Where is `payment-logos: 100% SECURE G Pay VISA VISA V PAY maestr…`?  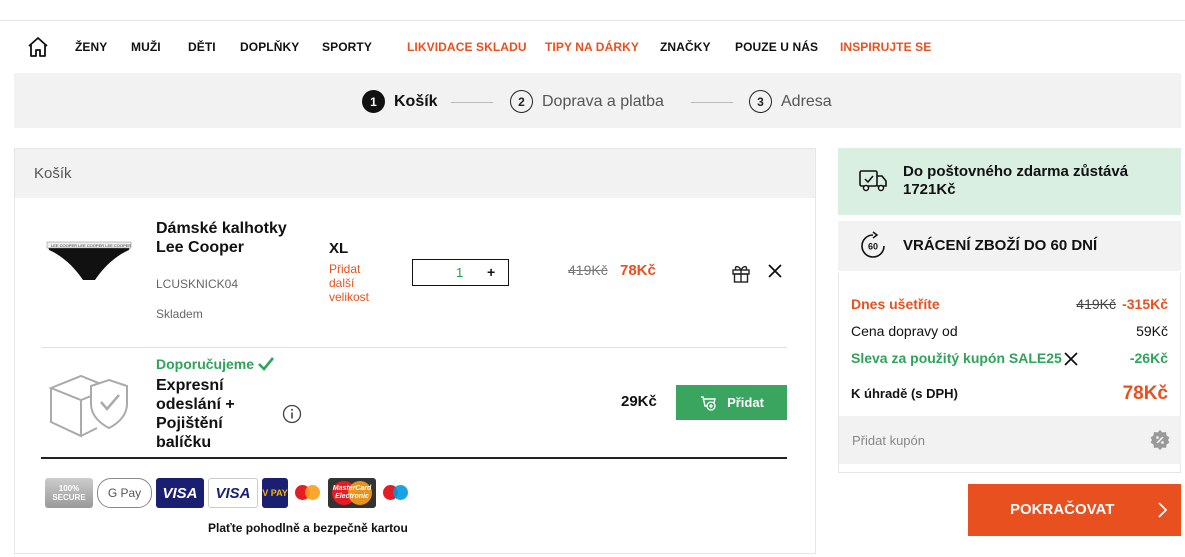
payment-logos: 100% SECURE G Pay VISA VISA V PAY maestr… is located at coordinates (228, 493).